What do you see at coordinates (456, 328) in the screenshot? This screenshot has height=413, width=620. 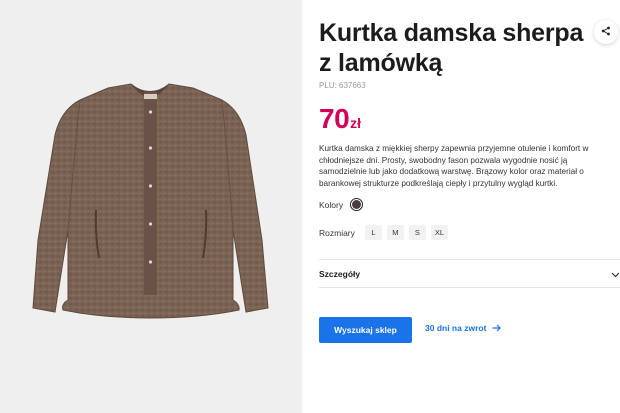 I see `return-link-label: 30 dni na zwrot` at bounding box center [456, 328].